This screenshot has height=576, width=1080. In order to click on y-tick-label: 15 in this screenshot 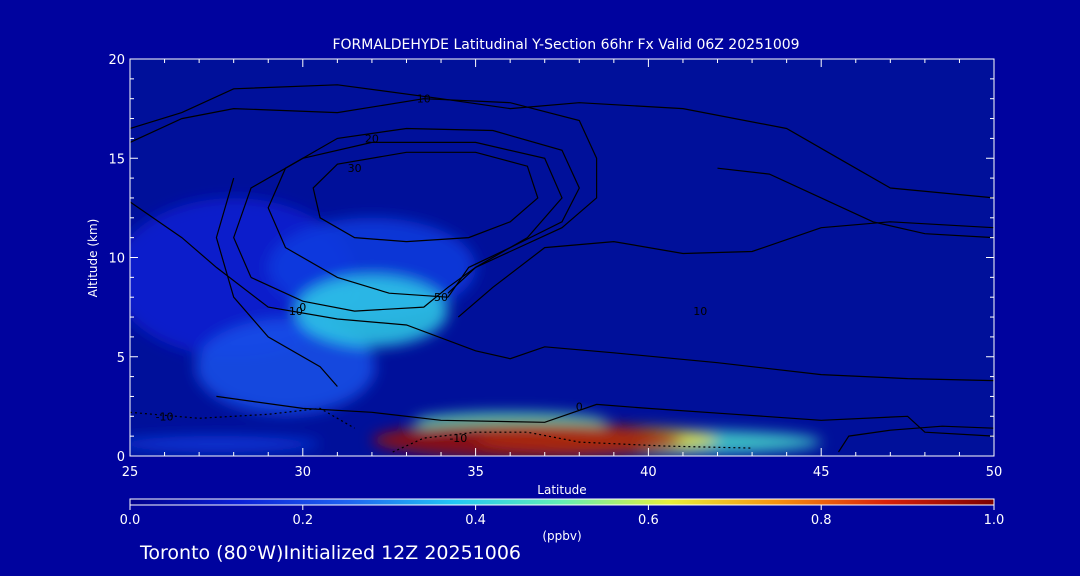, I will do `click(116, 159)`.